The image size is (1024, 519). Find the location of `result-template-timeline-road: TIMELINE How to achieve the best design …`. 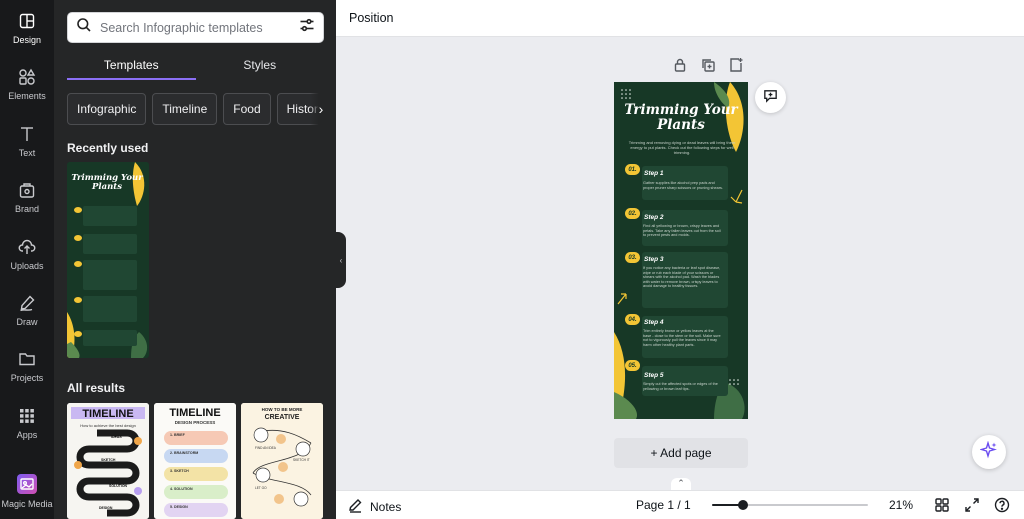

result-template-timeline-road: TIMELINE How to achieve the best design … is located at coordinates (108, 461).